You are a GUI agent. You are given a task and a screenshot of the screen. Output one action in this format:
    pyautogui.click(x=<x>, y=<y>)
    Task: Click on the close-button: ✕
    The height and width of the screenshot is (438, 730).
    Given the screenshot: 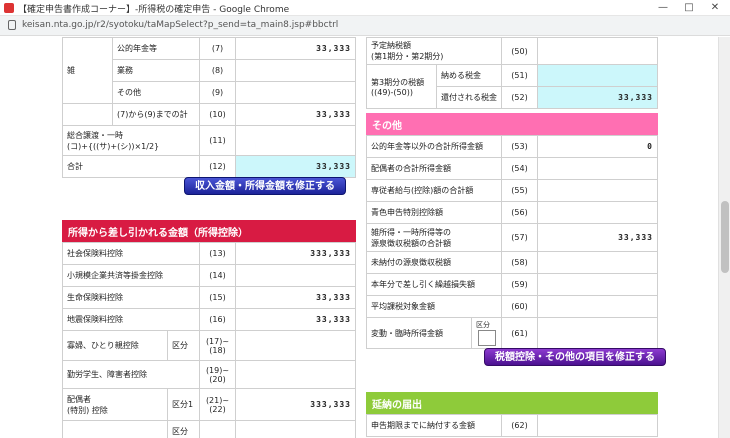 What is the action you would take?
    pyautogui.click(x=715, y=8)
    